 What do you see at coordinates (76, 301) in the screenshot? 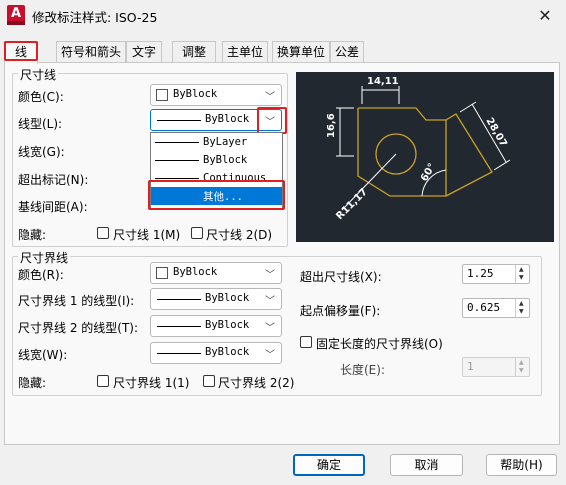
I see `ext1-linetype-label: 尺寸界线 1 的线型(I):` at bounding box center [76, 301].